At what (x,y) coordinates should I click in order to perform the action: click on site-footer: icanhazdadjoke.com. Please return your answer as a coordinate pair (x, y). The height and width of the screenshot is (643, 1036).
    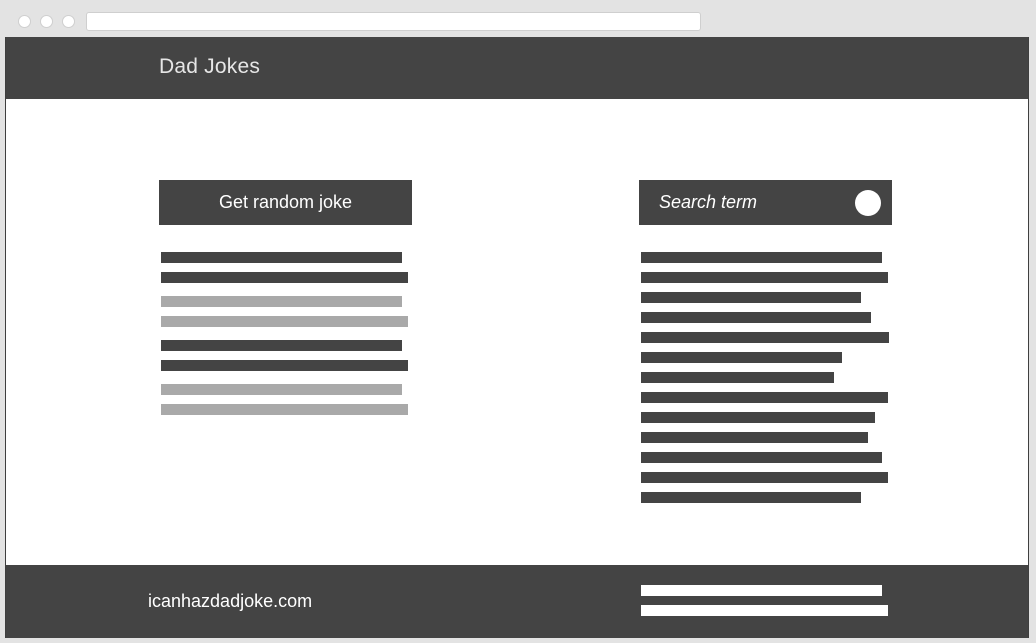
    Looking at the image, I should click on (517, 601).